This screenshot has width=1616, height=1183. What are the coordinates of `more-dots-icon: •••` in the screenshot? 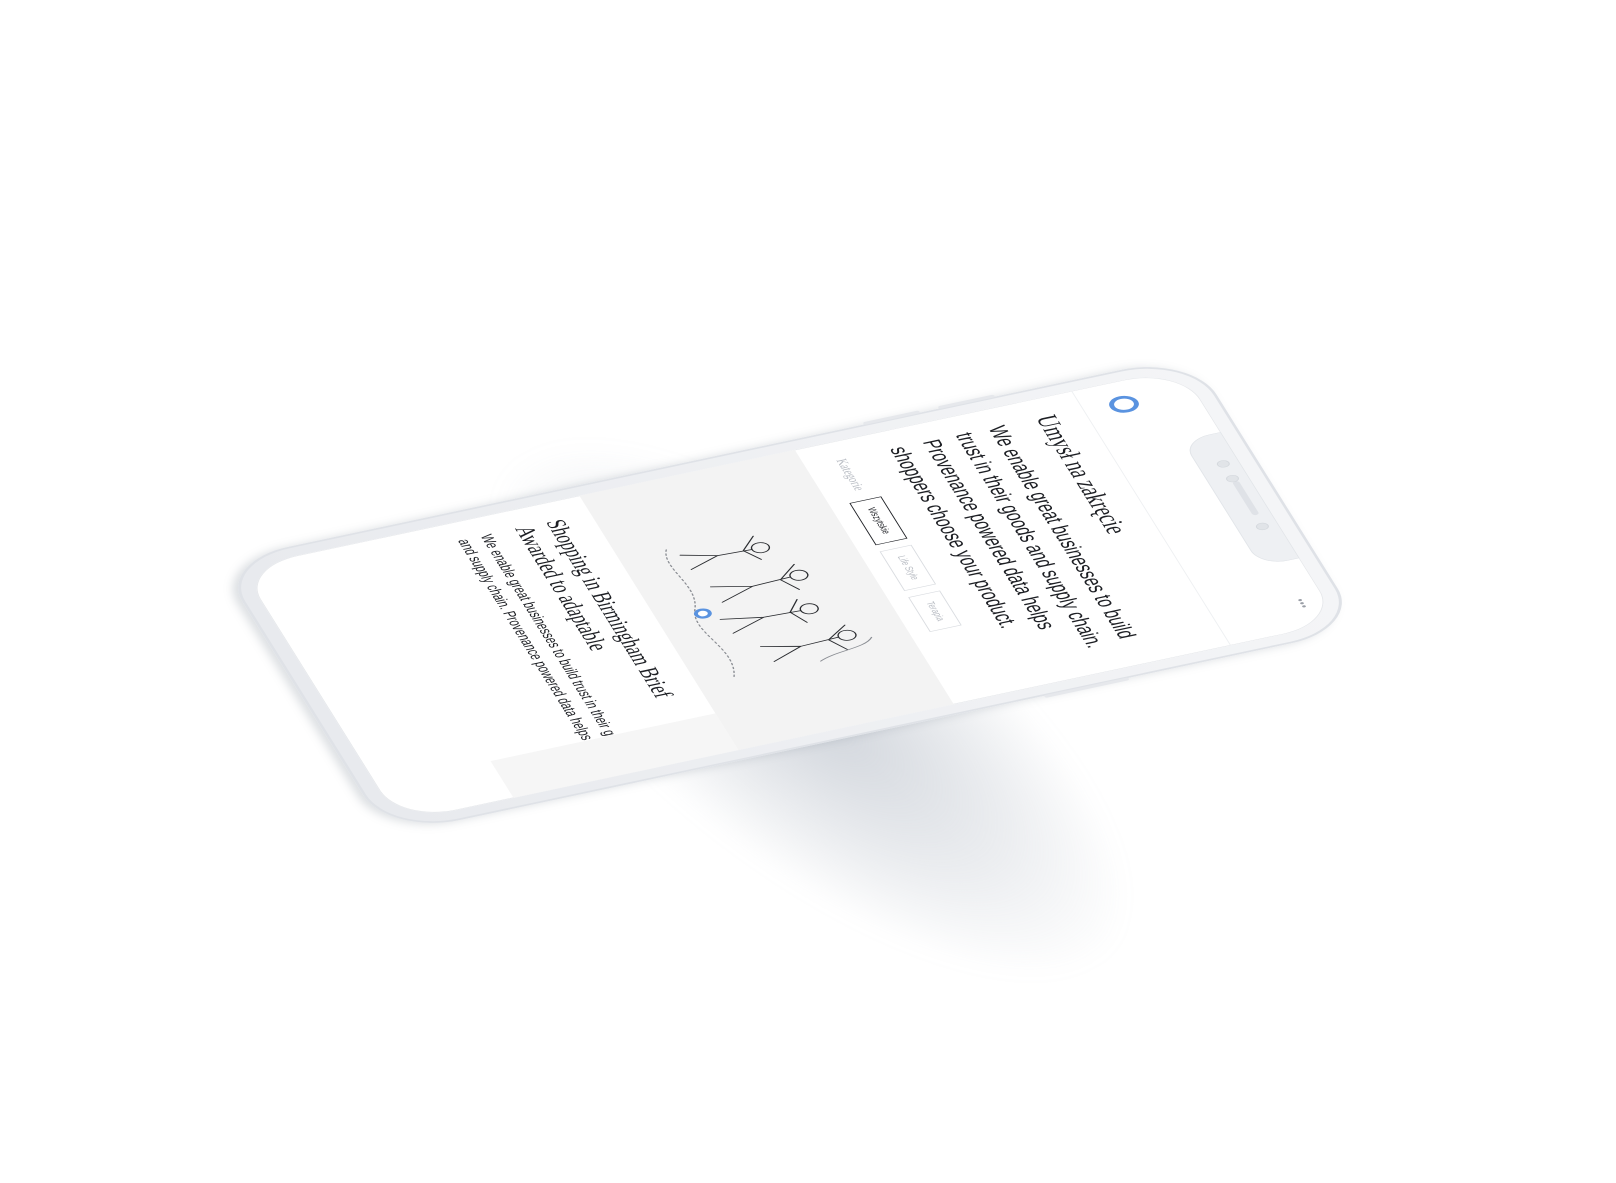 It's located at (1302, 603).